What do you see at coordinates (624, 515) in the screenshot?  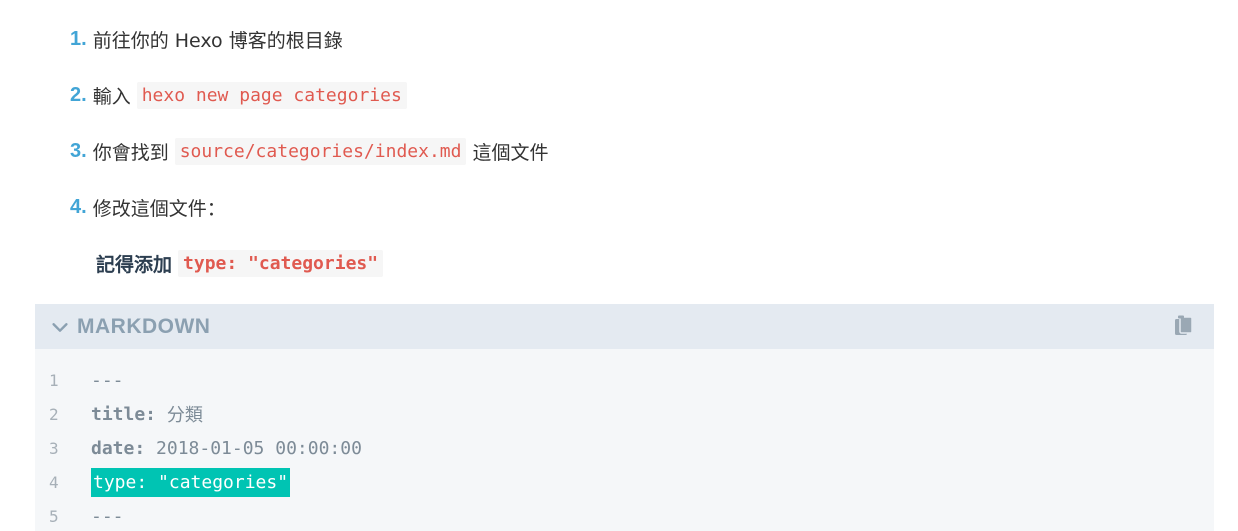 I see `code-line: 5 ---` at bounding box center [624, 515].